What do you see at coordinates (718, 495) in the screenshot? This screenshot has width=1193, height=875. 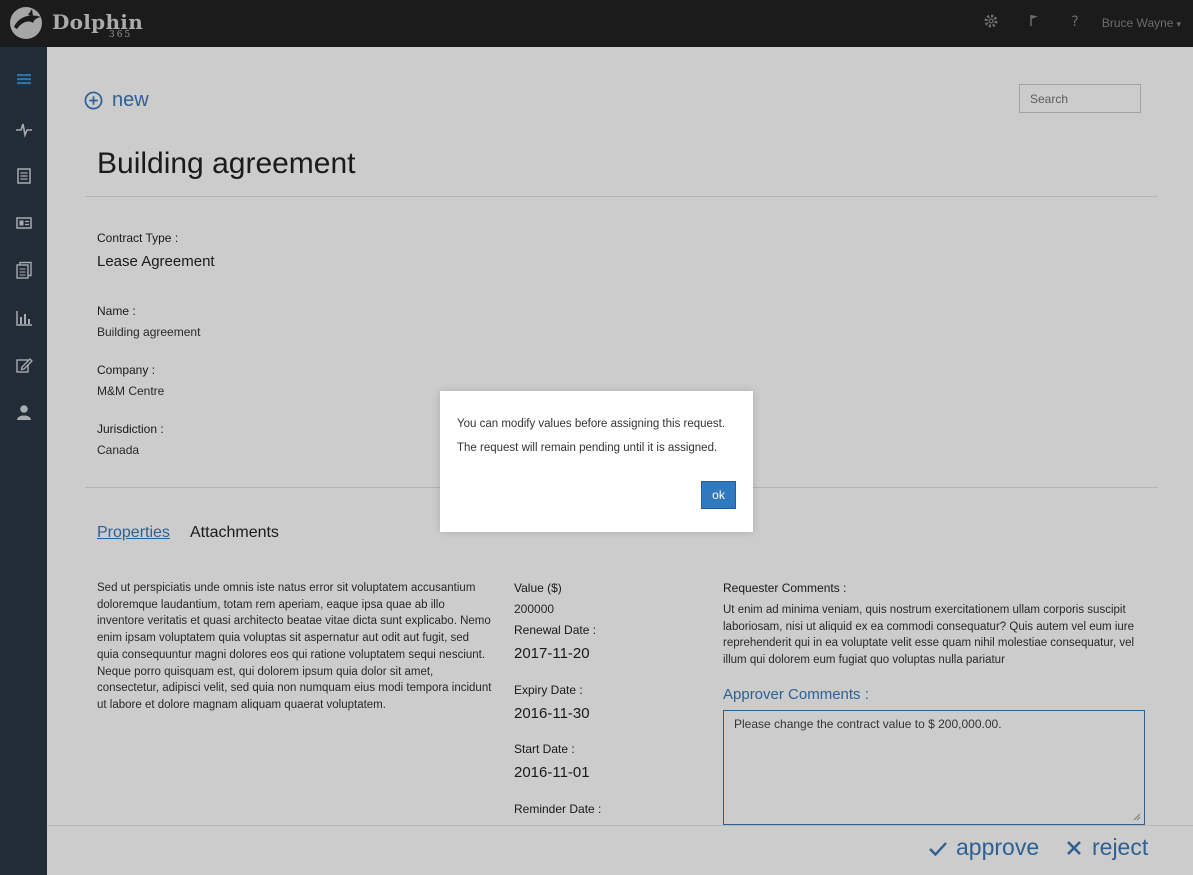 I see `ok-button: ok` at bounding box center [718, 495].